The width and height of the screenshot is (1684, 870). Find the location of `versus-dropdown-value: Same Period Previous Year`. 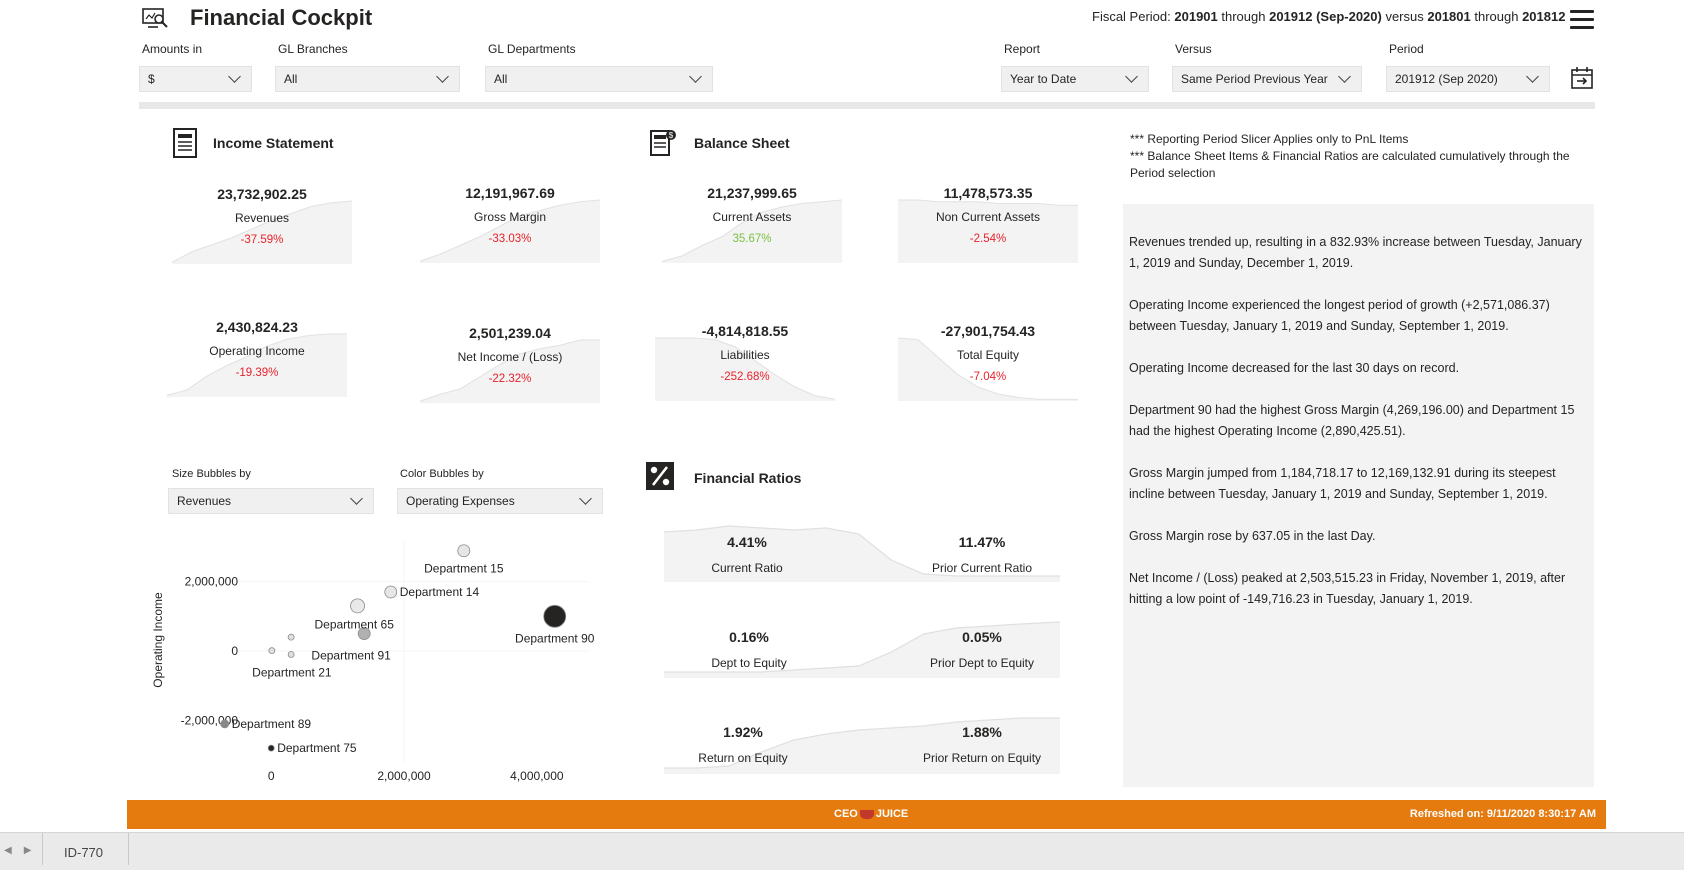

versus-dropdown-value: Same Period Previous Year is located at coordinates (1254, 79).